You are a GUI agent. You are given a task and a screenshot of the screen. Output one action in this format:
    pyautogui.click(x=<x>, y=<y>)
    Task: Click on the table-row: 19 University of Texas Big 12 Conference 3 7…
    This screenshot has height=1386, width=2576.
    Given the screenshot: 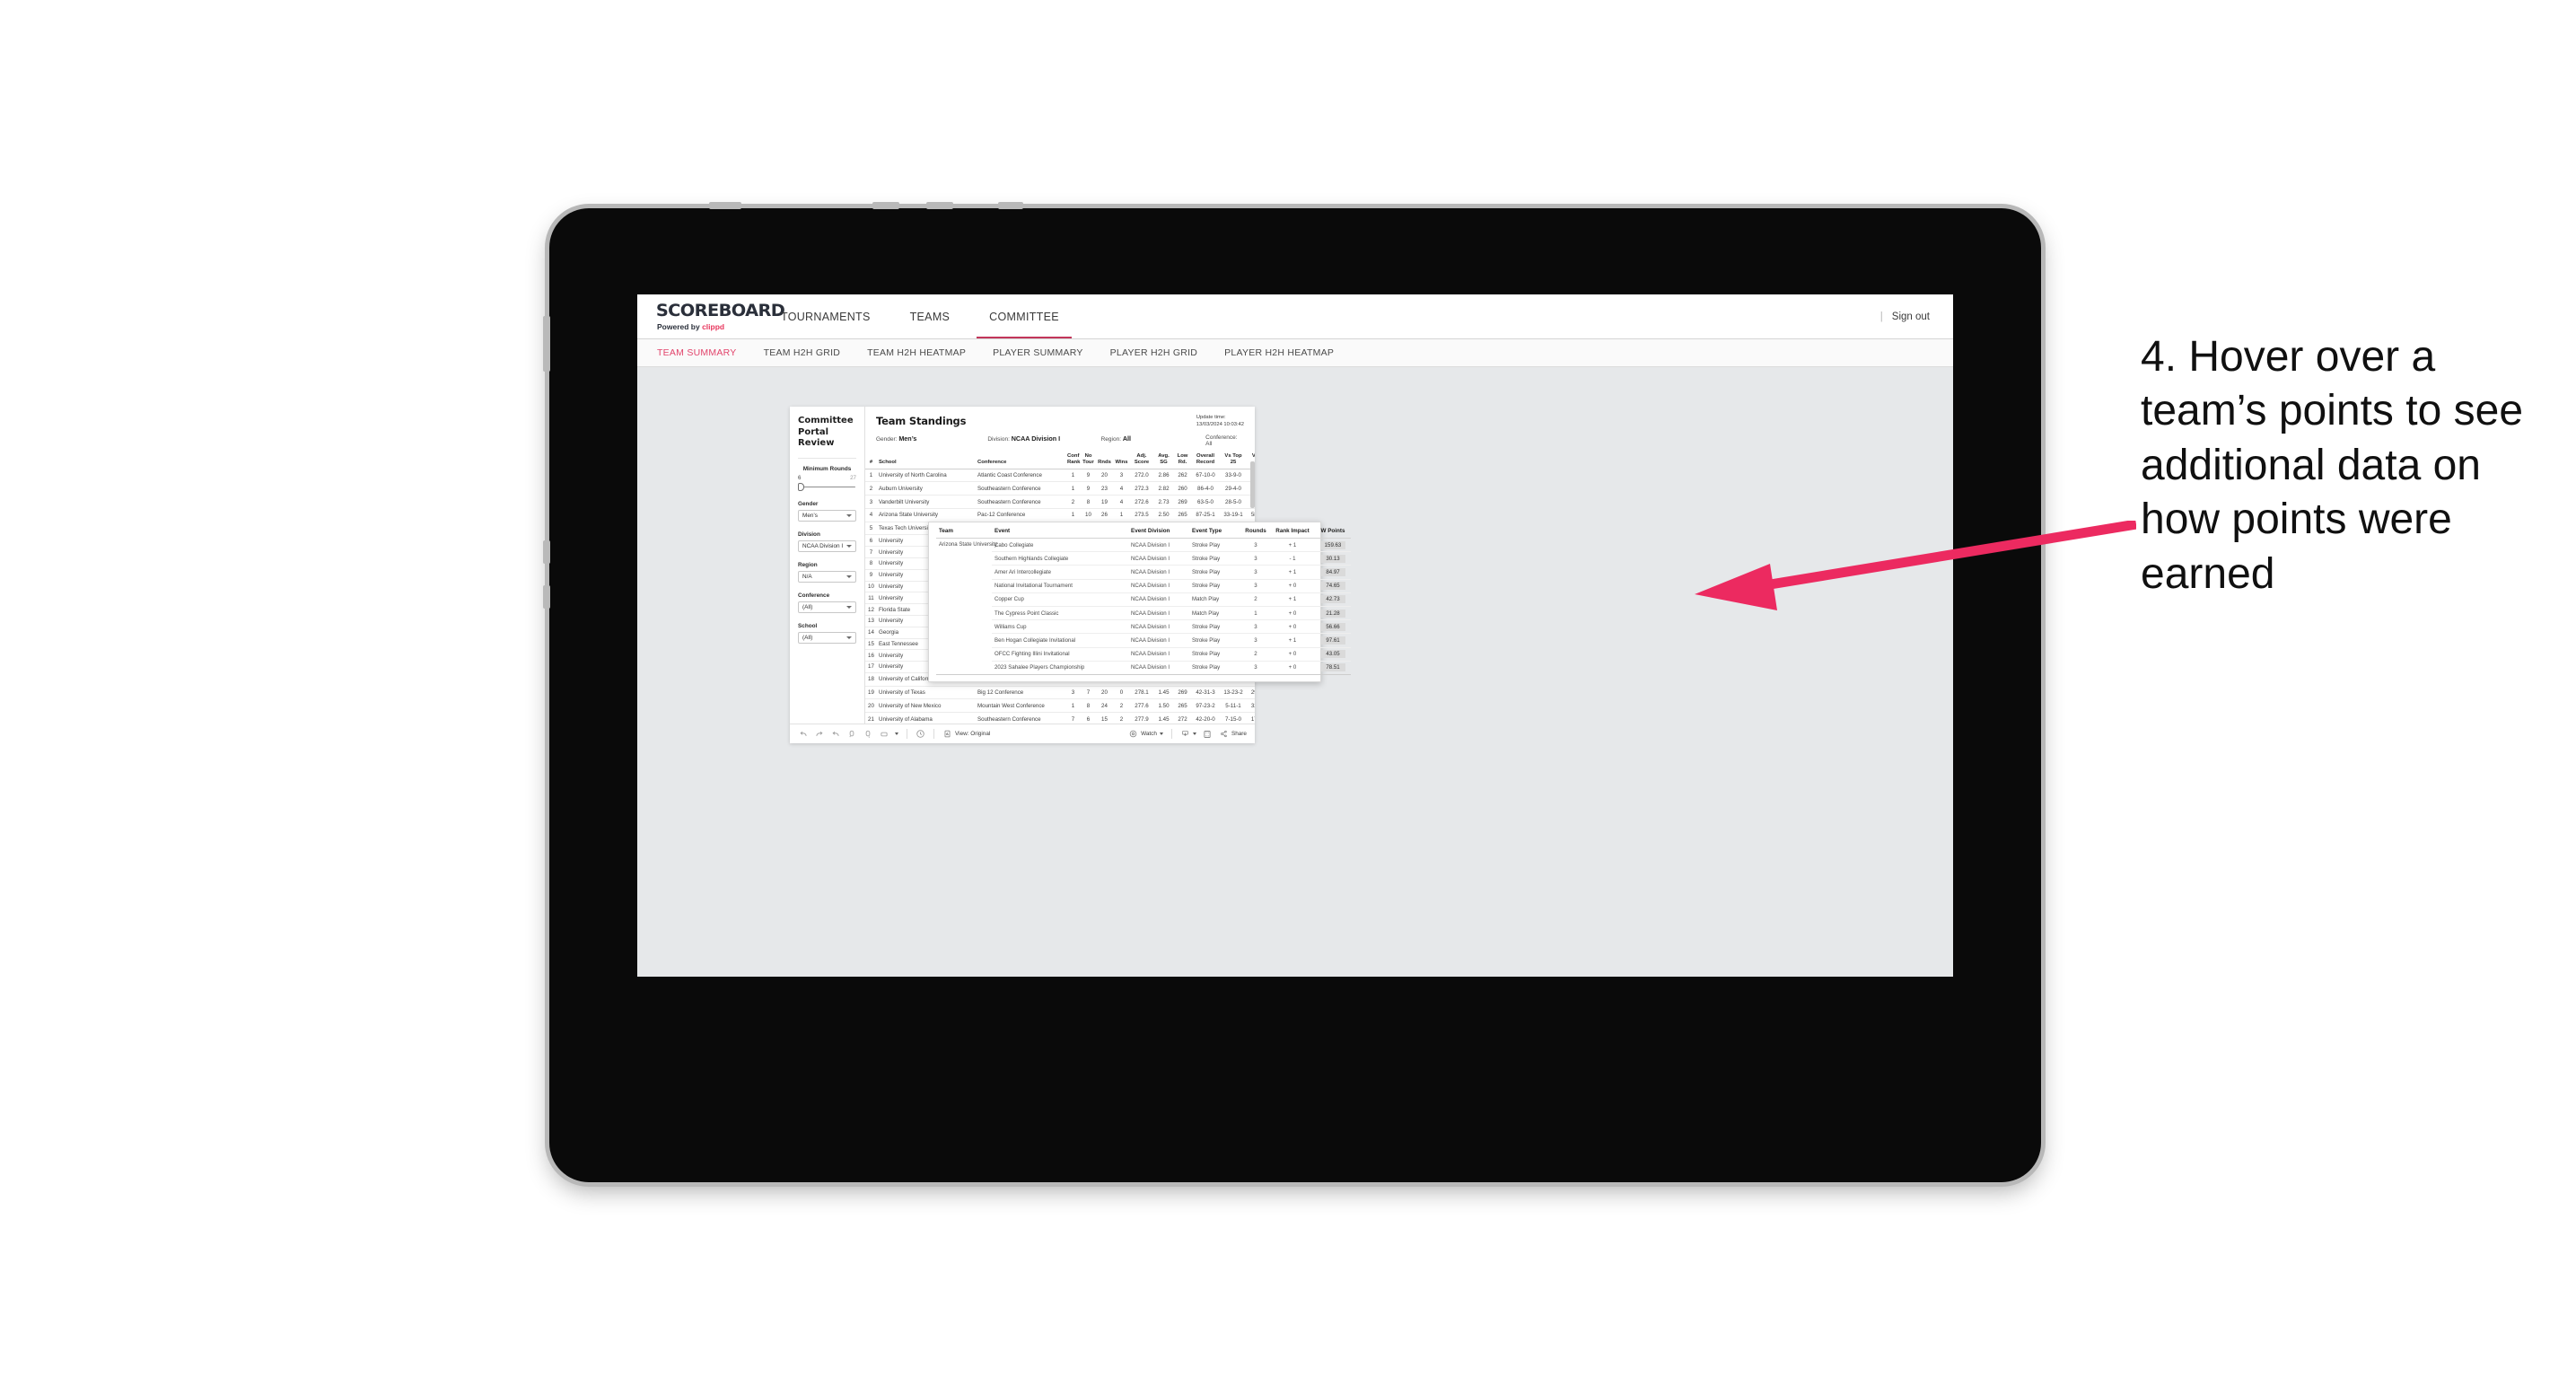 What is the action you would take?
    pyautogui.click(x=1060, y=693)
    